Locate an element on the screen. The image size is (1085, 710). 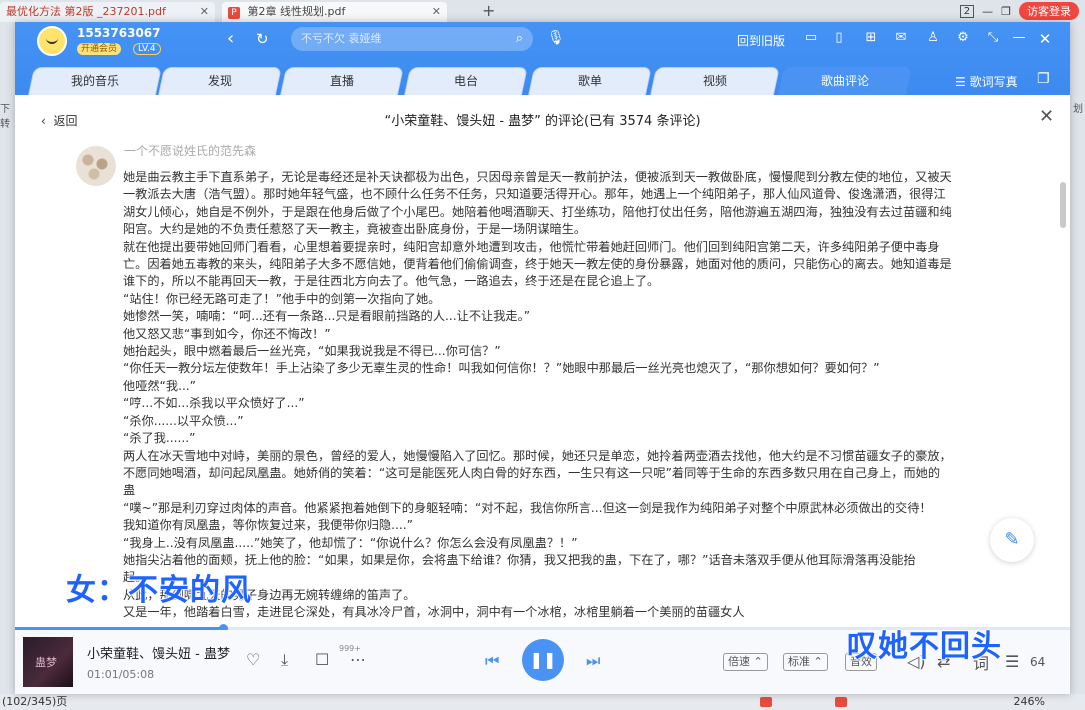
browser-tab-1-title: 最优化方法 第2版 _237201.pdf is located at coordinates (86, 11).